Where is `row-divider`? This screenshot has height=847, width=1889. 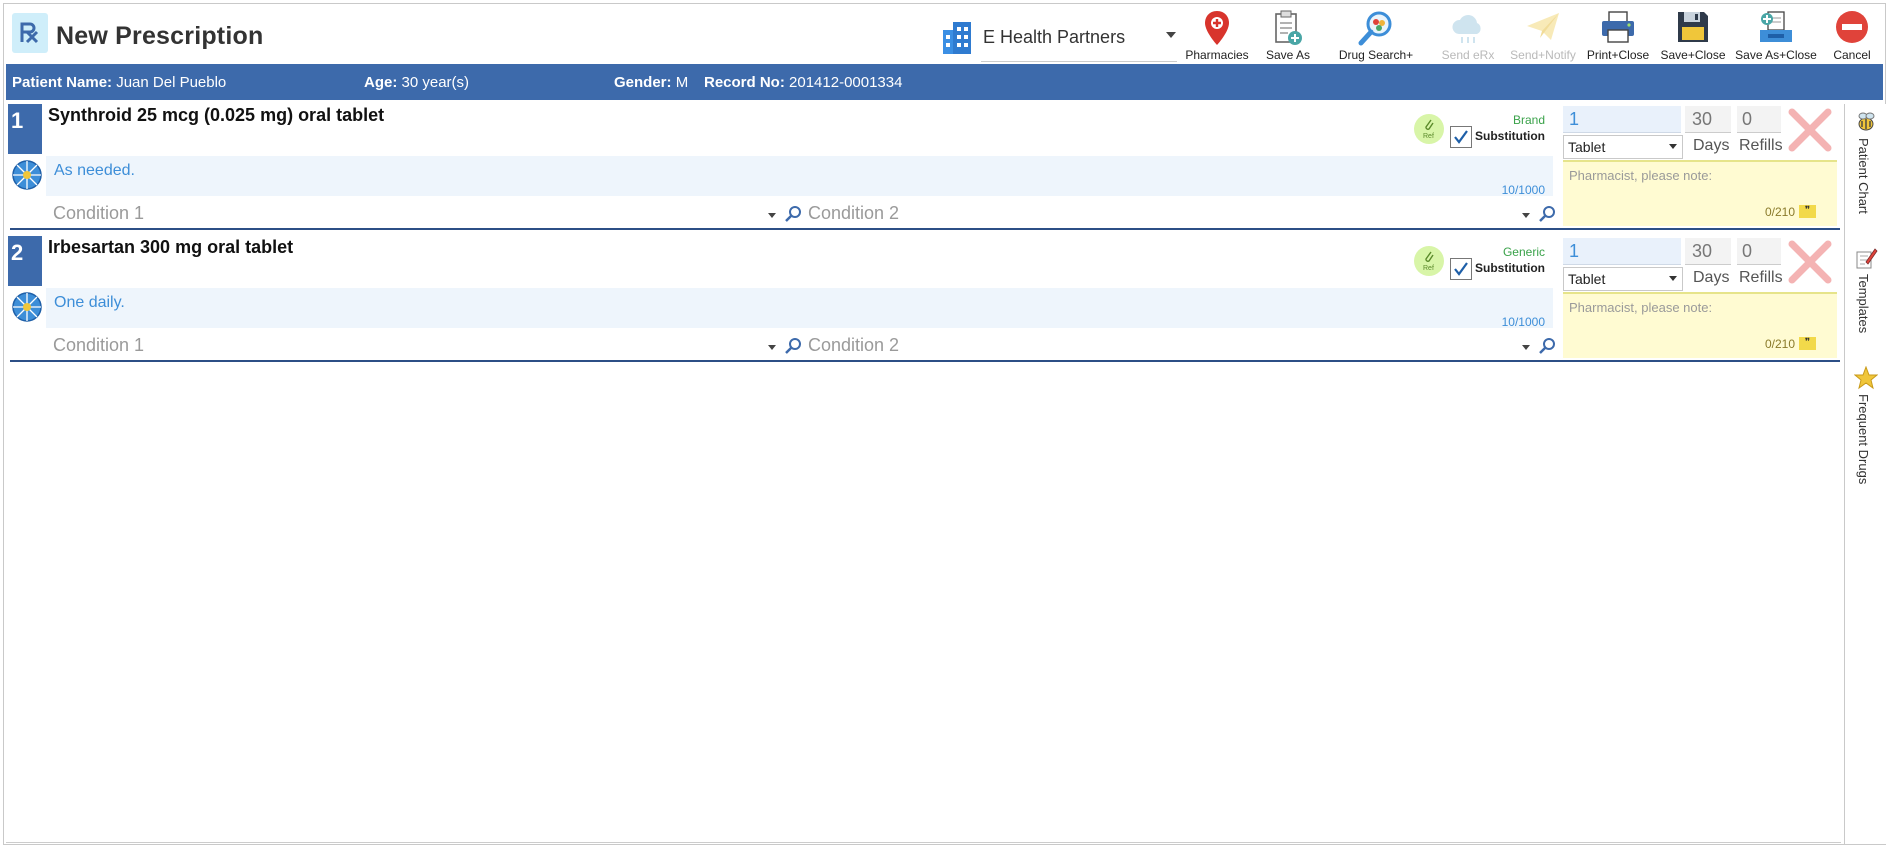 row-divider is located at coordinates (925, 361).